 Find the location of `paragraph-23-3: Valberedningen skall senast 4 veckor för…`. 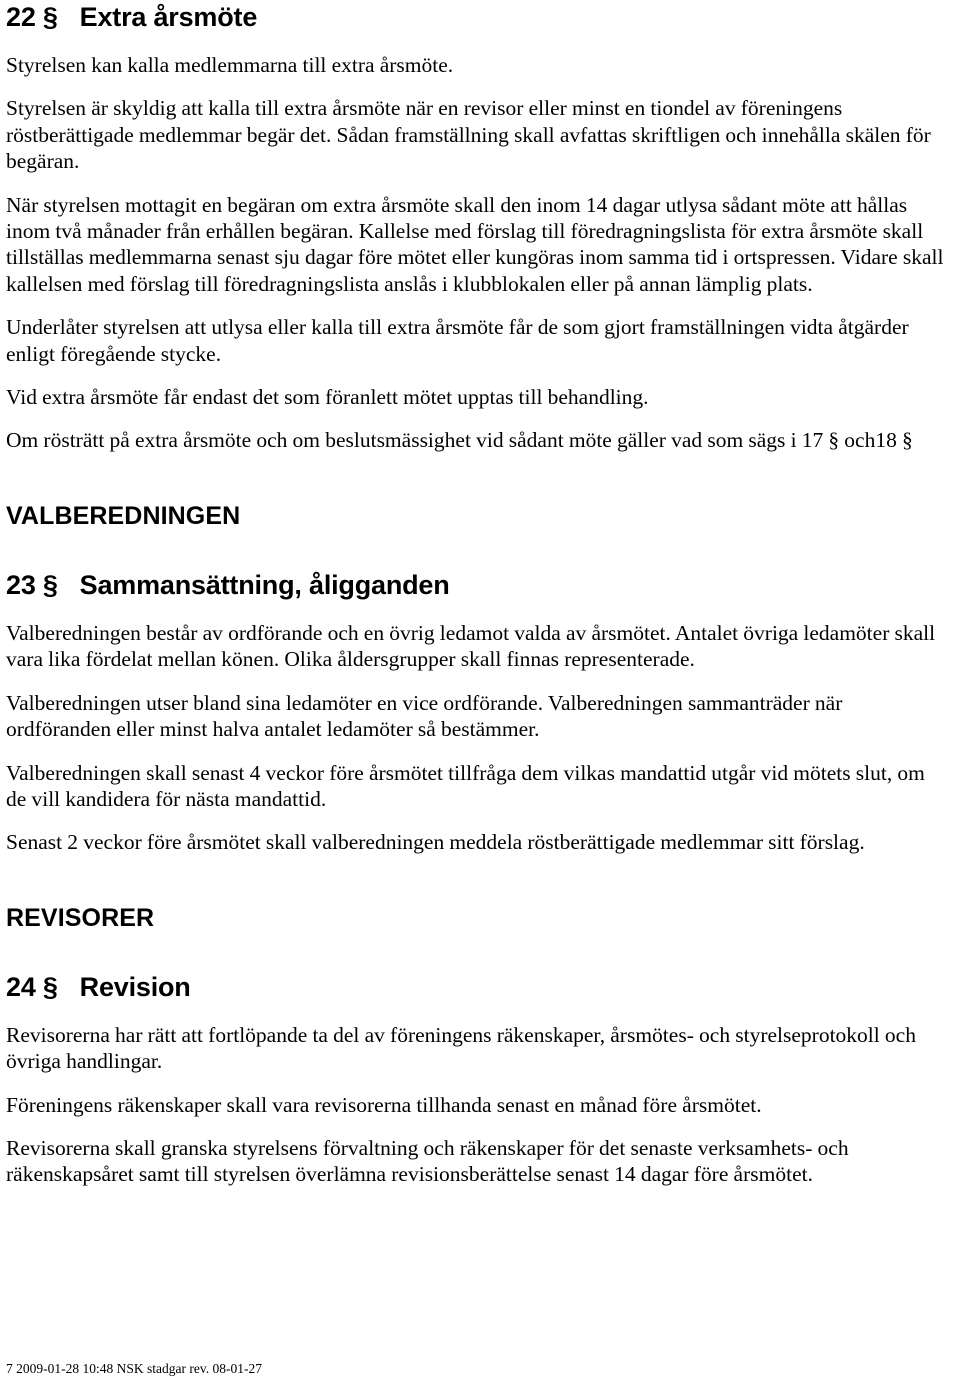

paragraph-23-3: Valberedningen skall senast 4 veckor för… is located at coordinates (465, 785).